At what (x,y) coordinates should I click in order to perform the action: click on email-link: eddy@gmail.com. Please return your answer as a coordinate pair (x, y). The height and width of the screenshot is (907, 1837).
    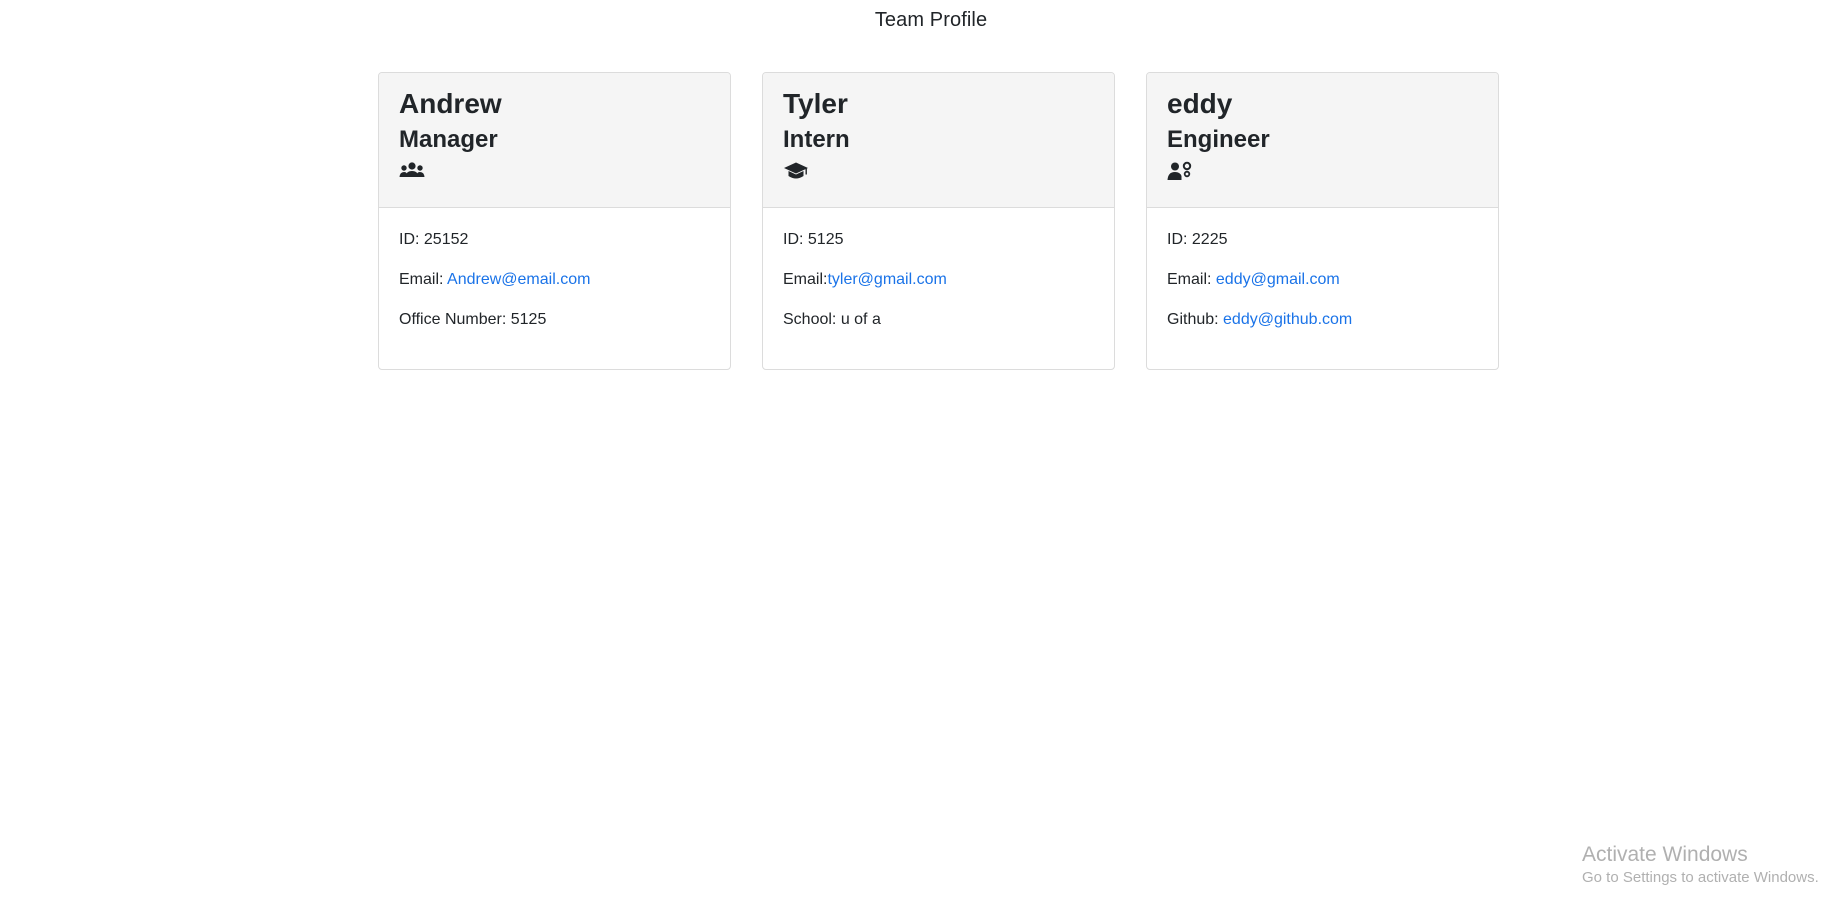
    Looking at the image, I should click on (1278, 279).